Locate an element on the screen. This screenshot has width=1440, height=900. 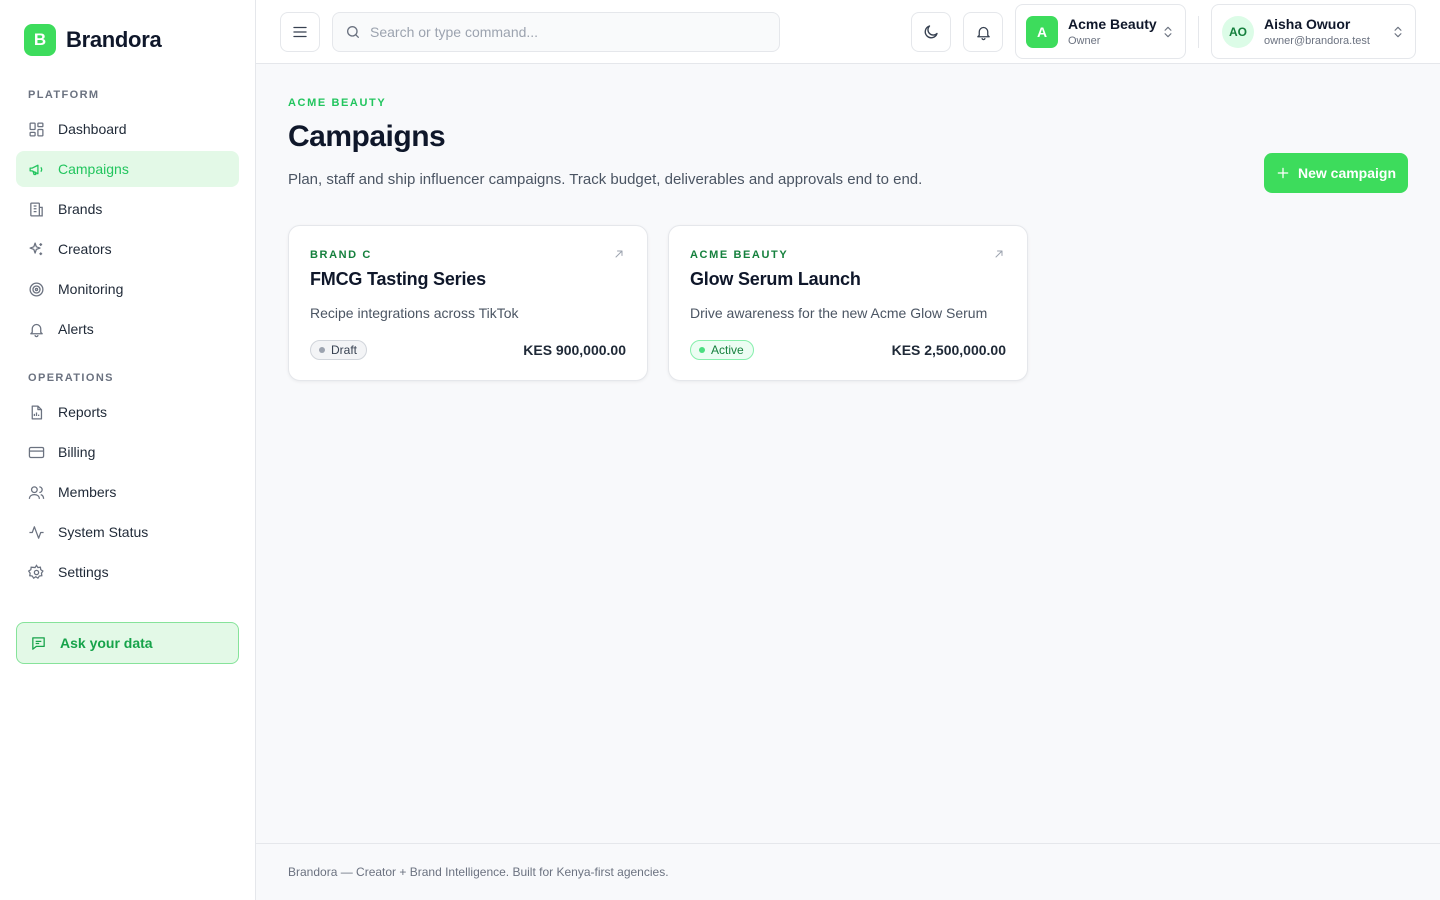
sidebar-item-label: Billing is located at coordinates (77, 452).